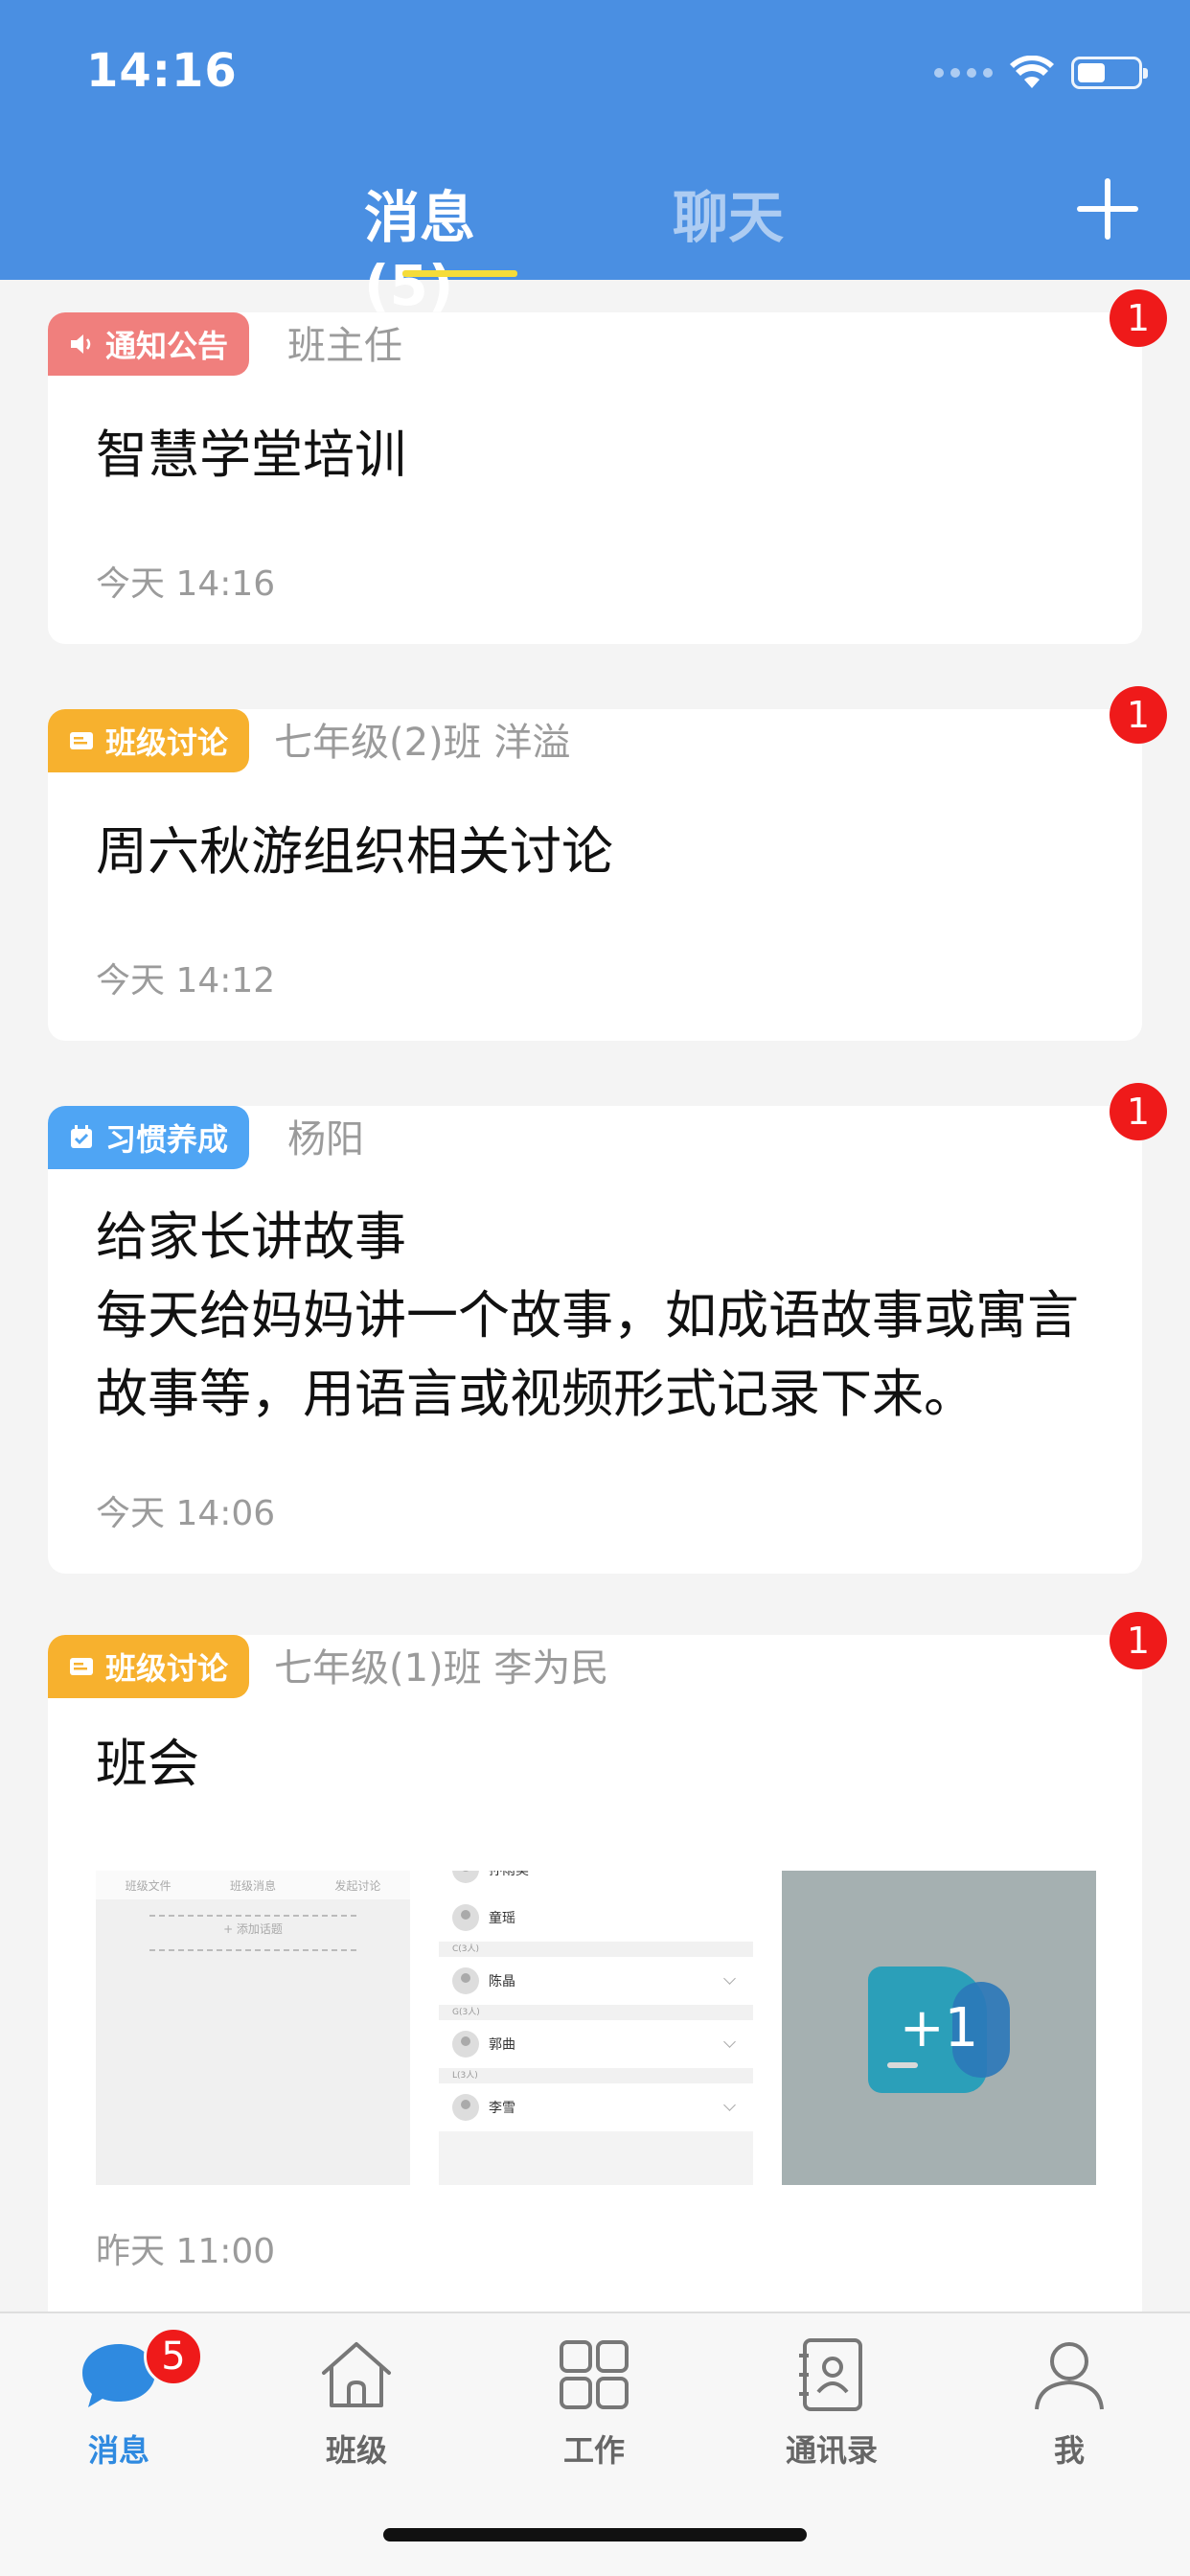 The width and height of the screenshot is (1190, 2576). I want to click on tag-announcement: 通知公告, so click(149, 344).